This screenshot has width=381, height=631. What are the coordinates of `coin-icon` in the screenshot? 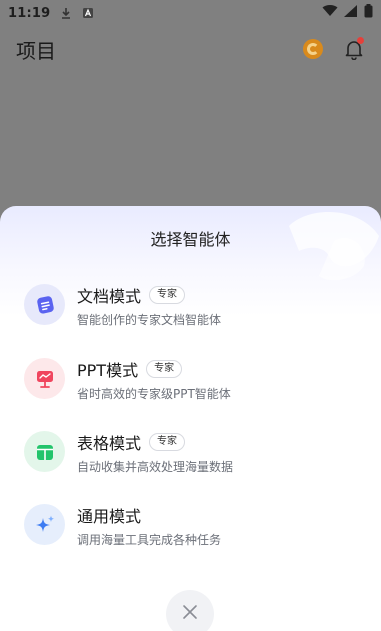 It's located at (313, 49).